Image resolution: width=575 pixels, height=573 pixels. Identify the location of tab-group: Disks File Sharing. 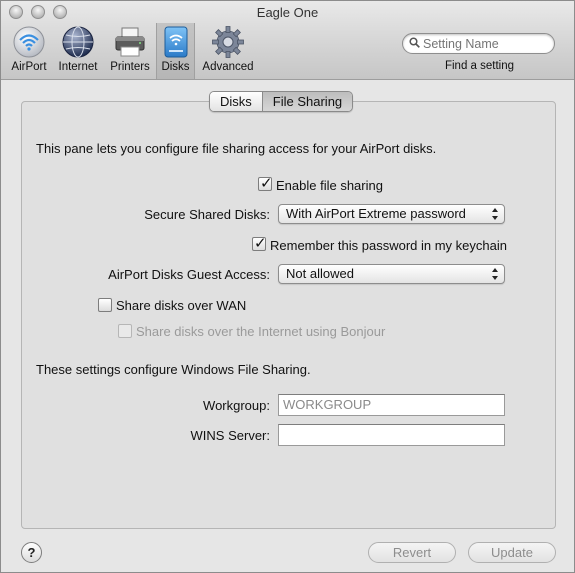
(281, 101).